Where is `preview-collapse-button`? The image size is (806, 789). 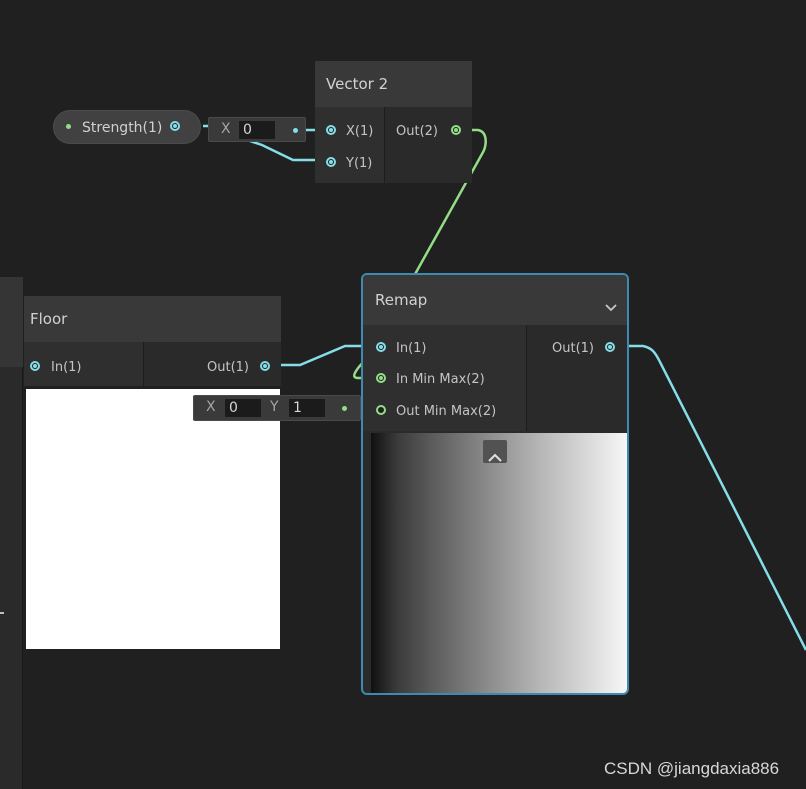 preview-collapse-button is located at coordinates (495, 451).